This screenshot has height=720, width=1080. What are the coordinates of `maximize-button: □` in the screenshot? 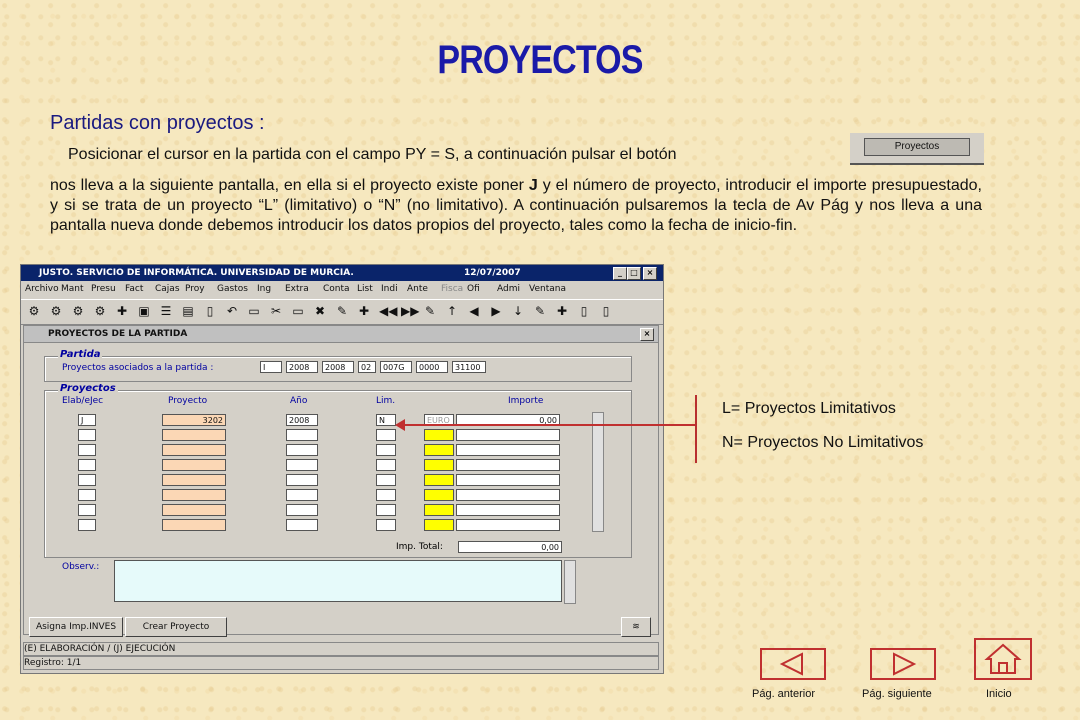 It's located at (634, 273).